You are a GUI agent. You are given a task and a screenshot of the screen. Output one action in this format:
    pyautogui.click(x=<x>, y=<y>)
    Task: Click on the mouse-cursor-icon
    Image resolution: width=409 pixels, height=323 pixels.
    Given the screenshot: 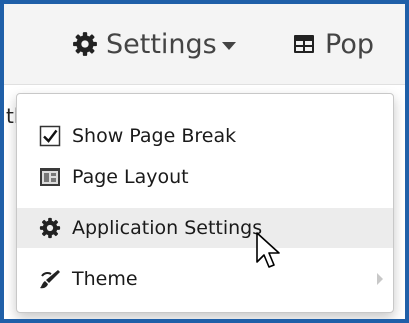 What is the action you would take?
    pyautogui.click(x=268, y=250)
    